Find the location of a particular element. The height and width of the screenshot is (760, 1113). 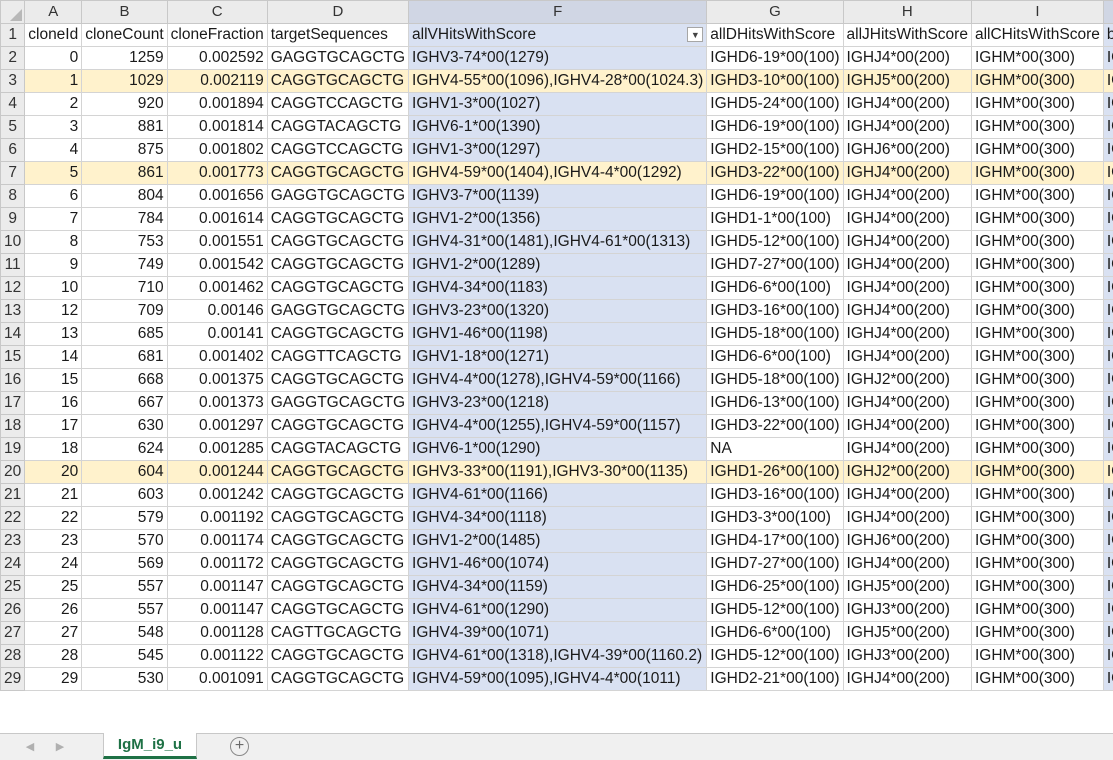

cell: IGHV4-61*00(1166) is located at coordinates (558, 495).